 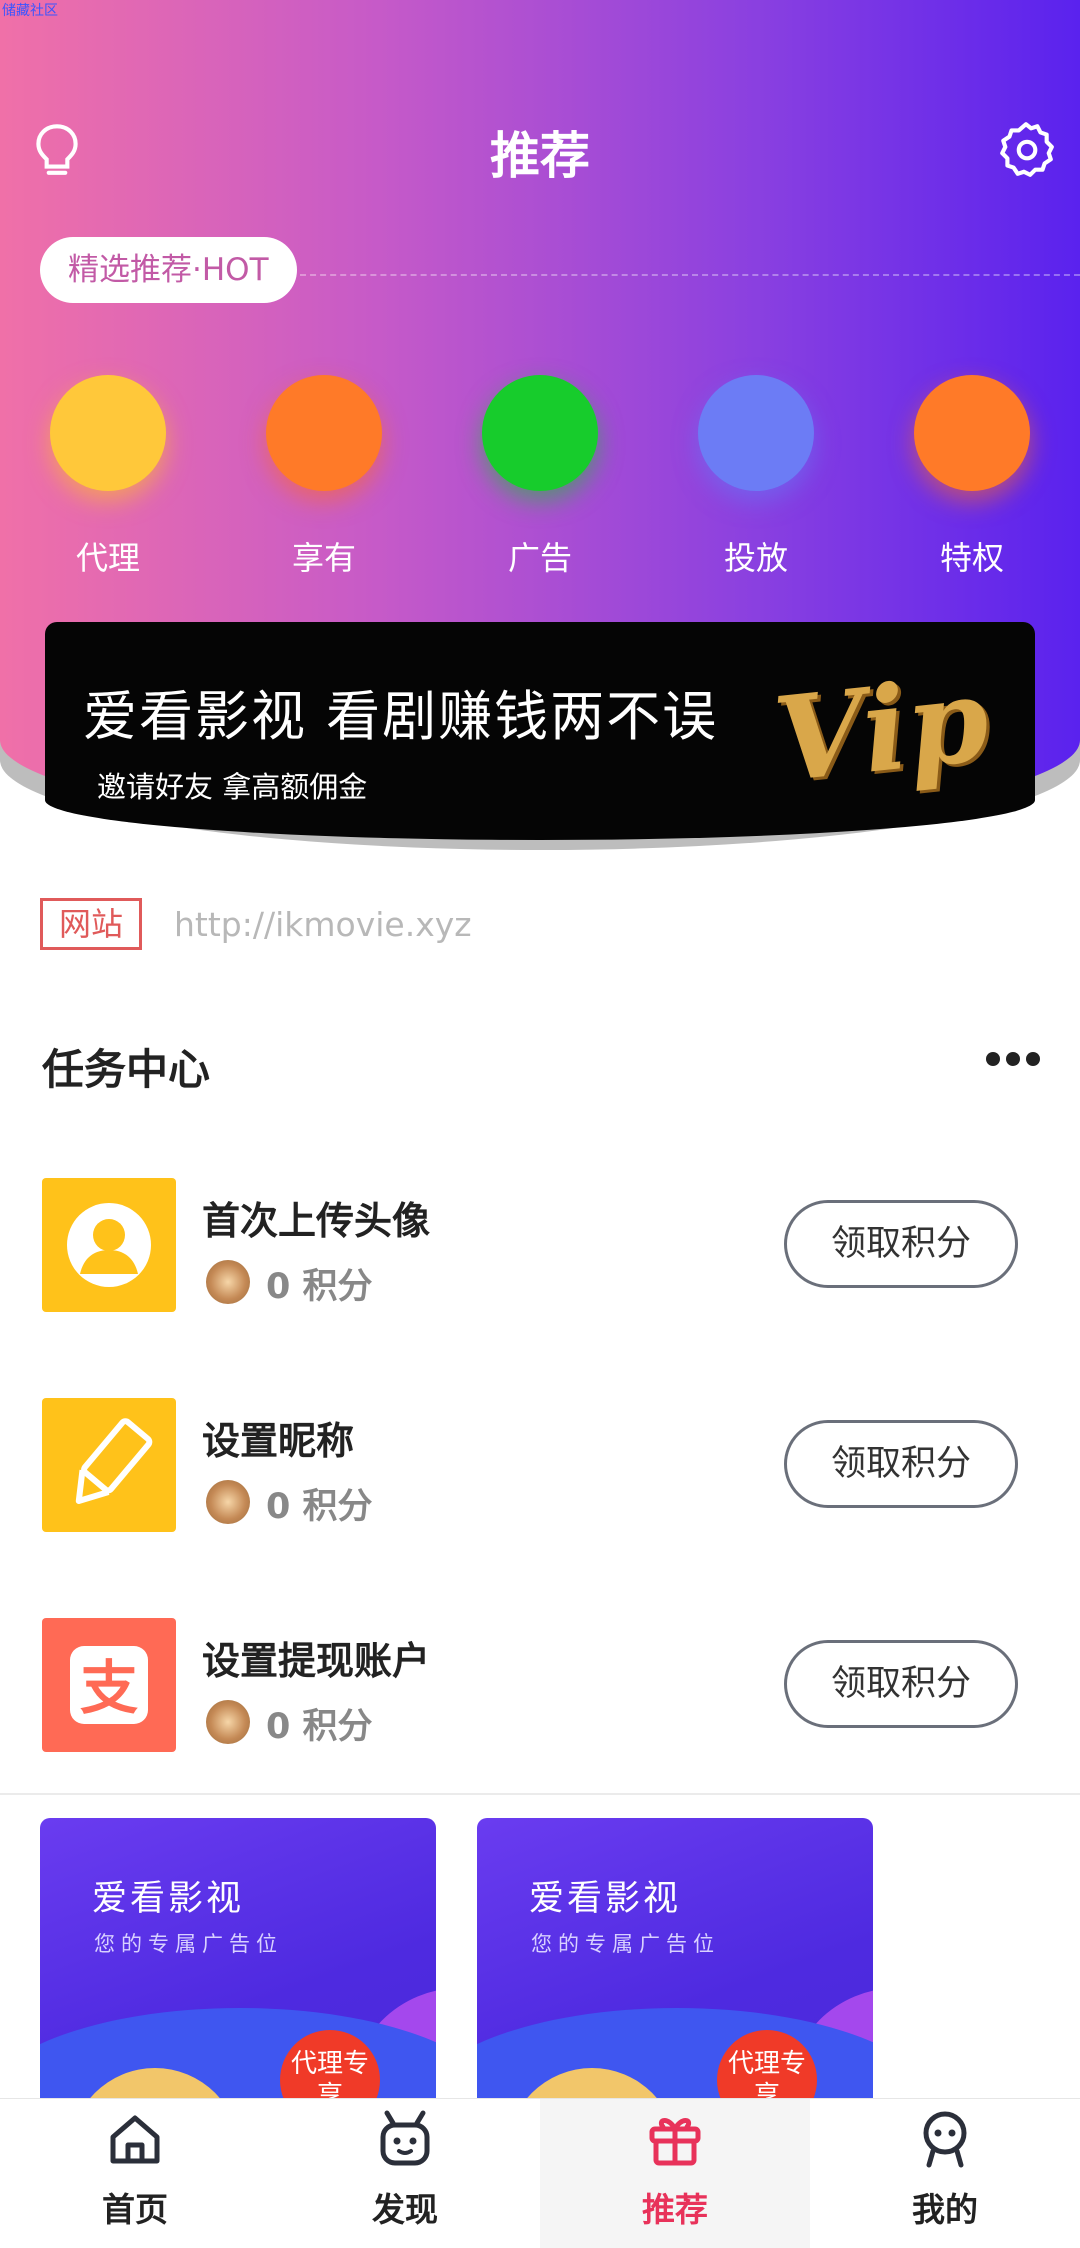 I want to click on task-name: 设置昵称, so click(x=278, y=1441).